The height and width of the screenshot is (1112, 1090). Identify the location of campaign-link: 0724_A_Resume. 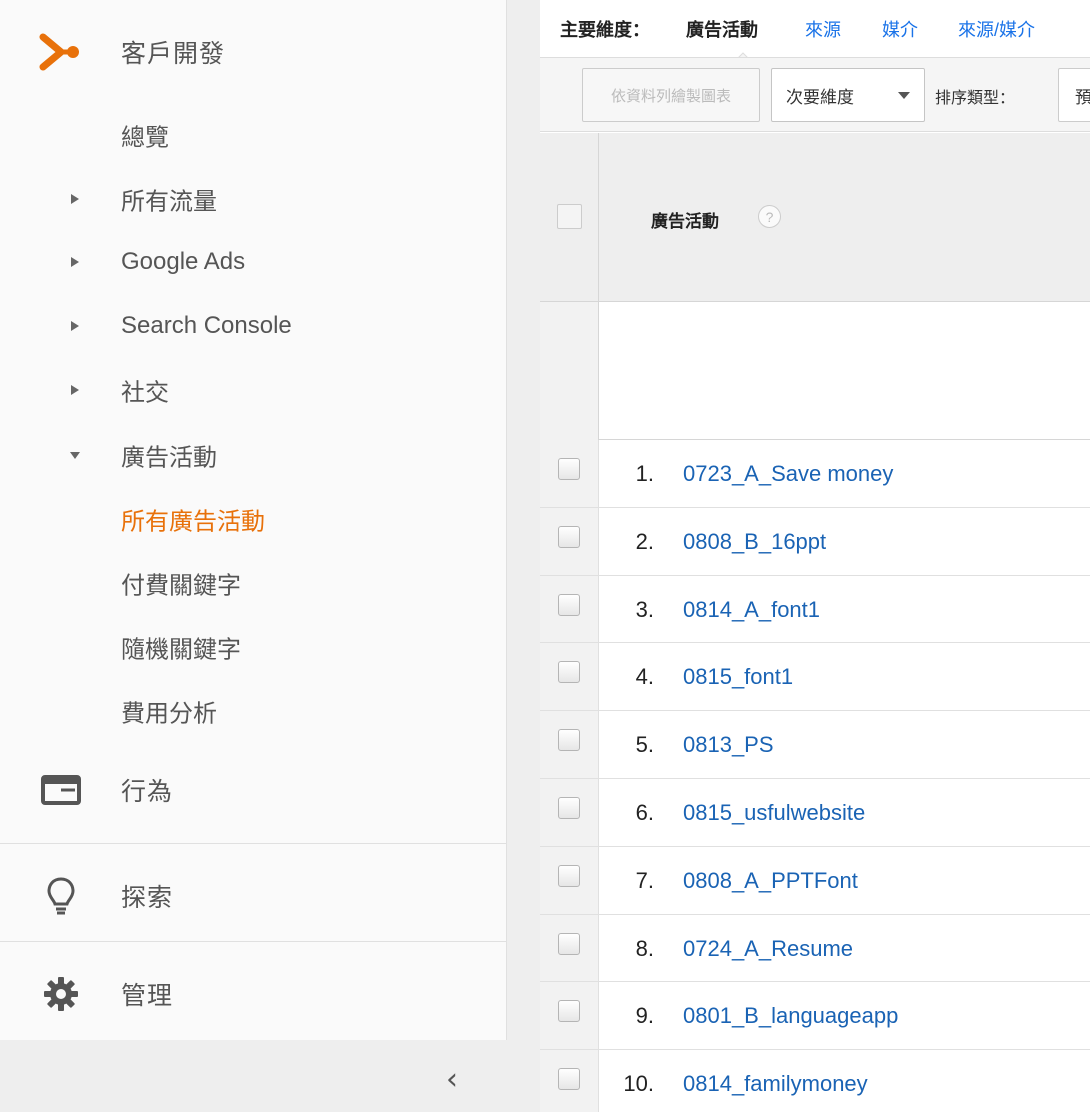
(768, 949).